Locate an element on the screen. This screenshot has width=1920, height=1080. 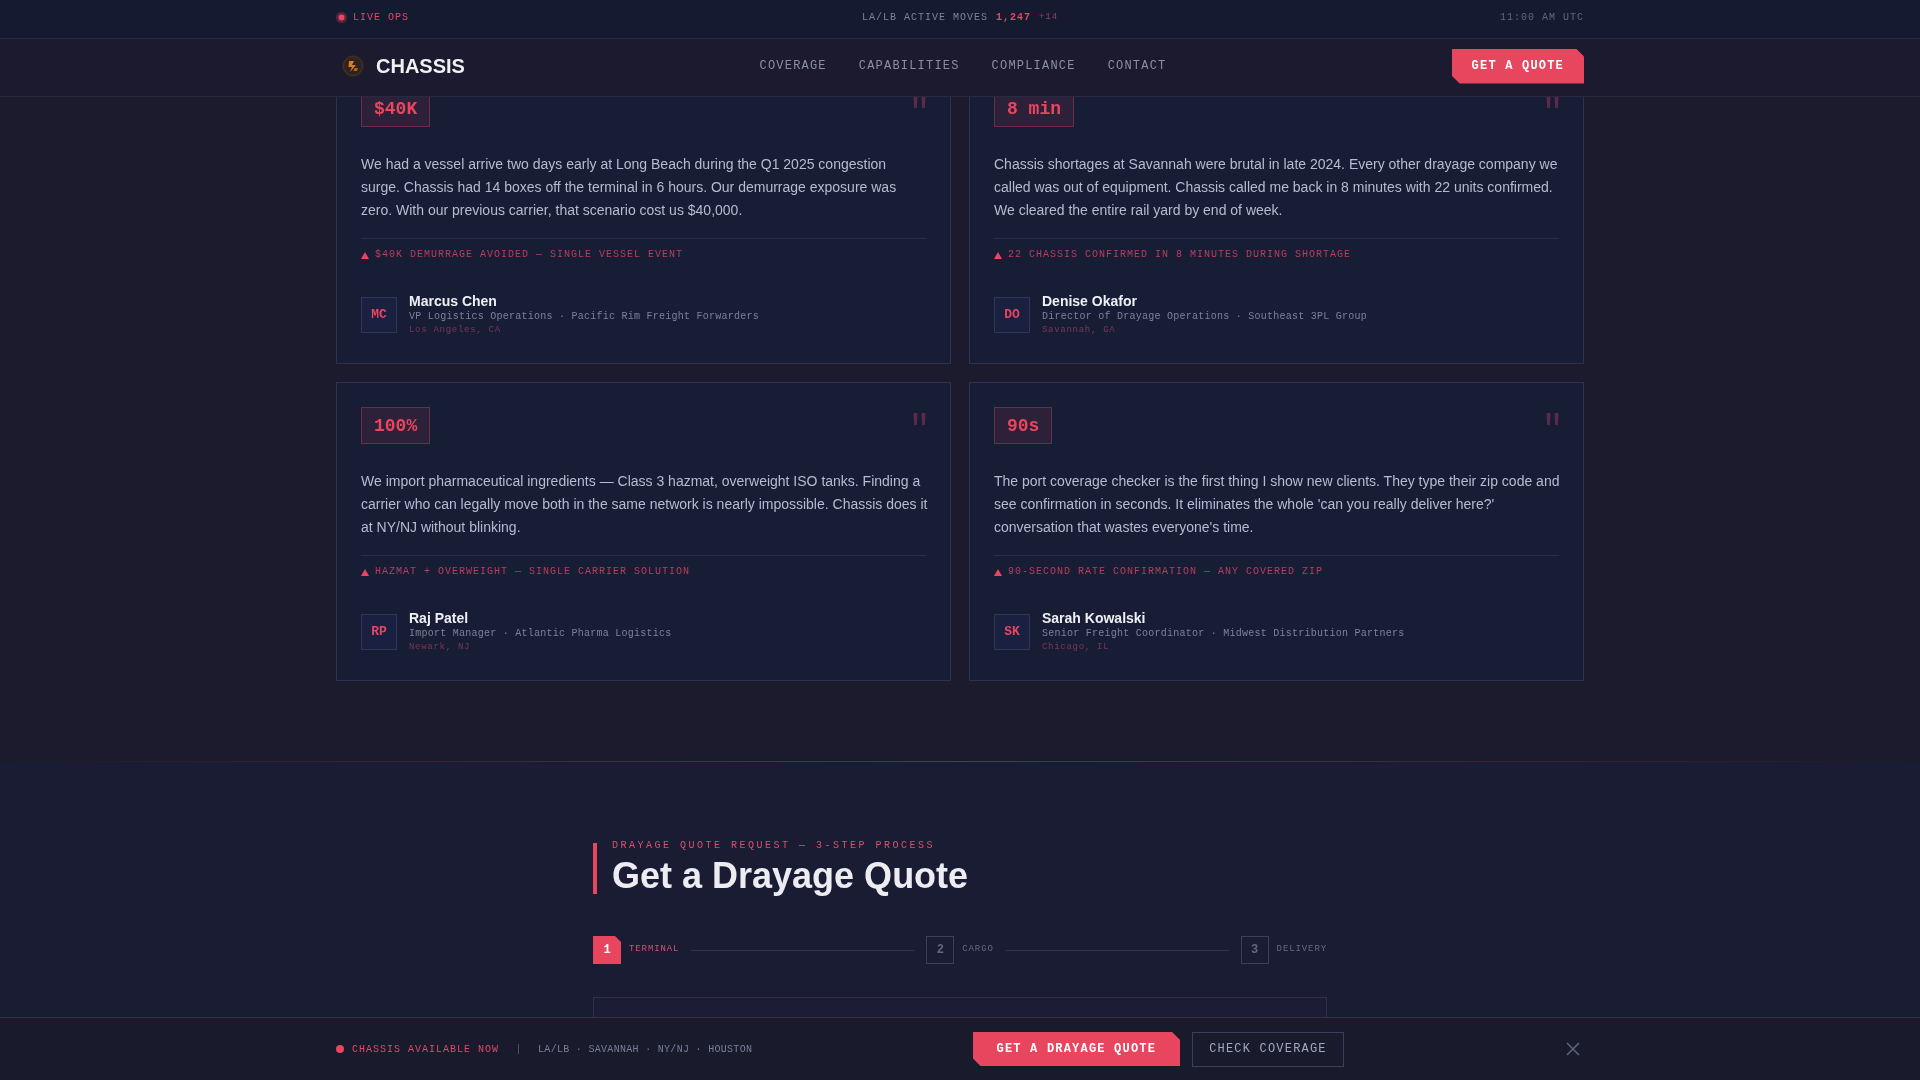
nav-link: CAPABILITIES is located at coordinates (909, 66).